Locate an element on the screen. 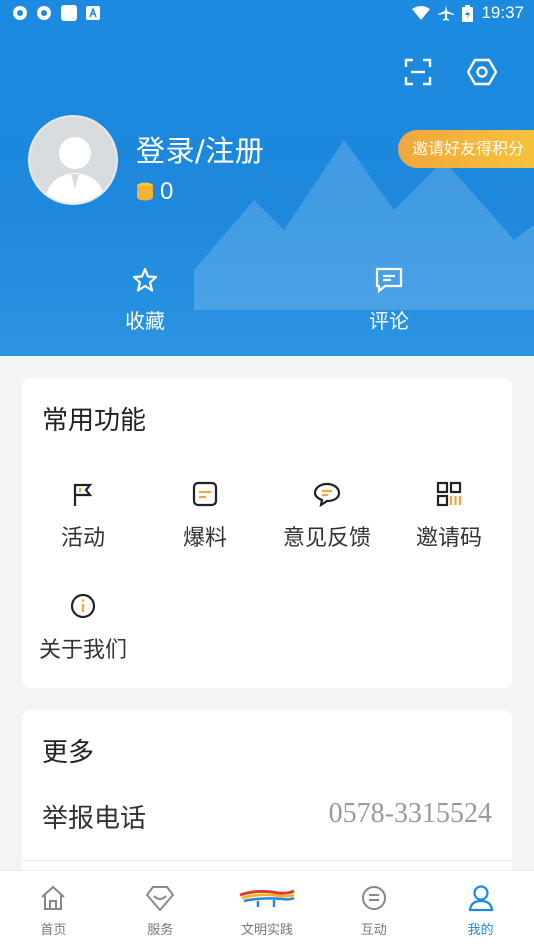  activity-button: 活动 is located at coordinates (83, 515).